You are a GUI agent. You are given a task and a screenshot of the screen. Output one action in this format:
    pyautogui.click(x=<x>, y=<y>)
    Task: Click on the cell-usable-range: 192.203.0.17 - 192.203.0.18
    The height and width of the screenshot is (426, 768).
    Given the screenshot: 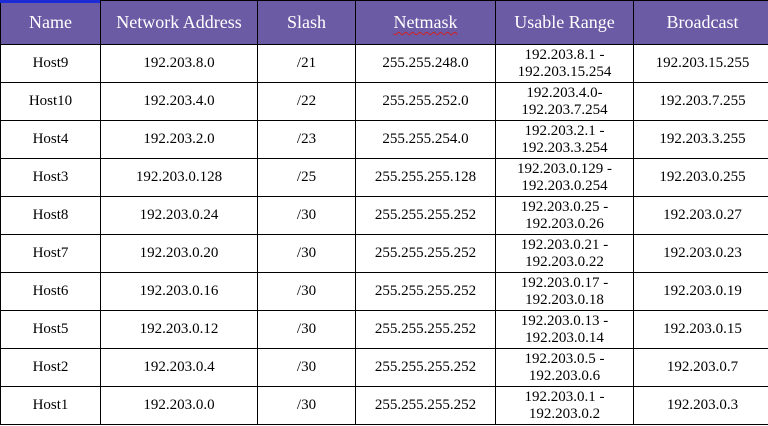 What is the action you would take?
    pyautogui.click(x=564, y=291)
    